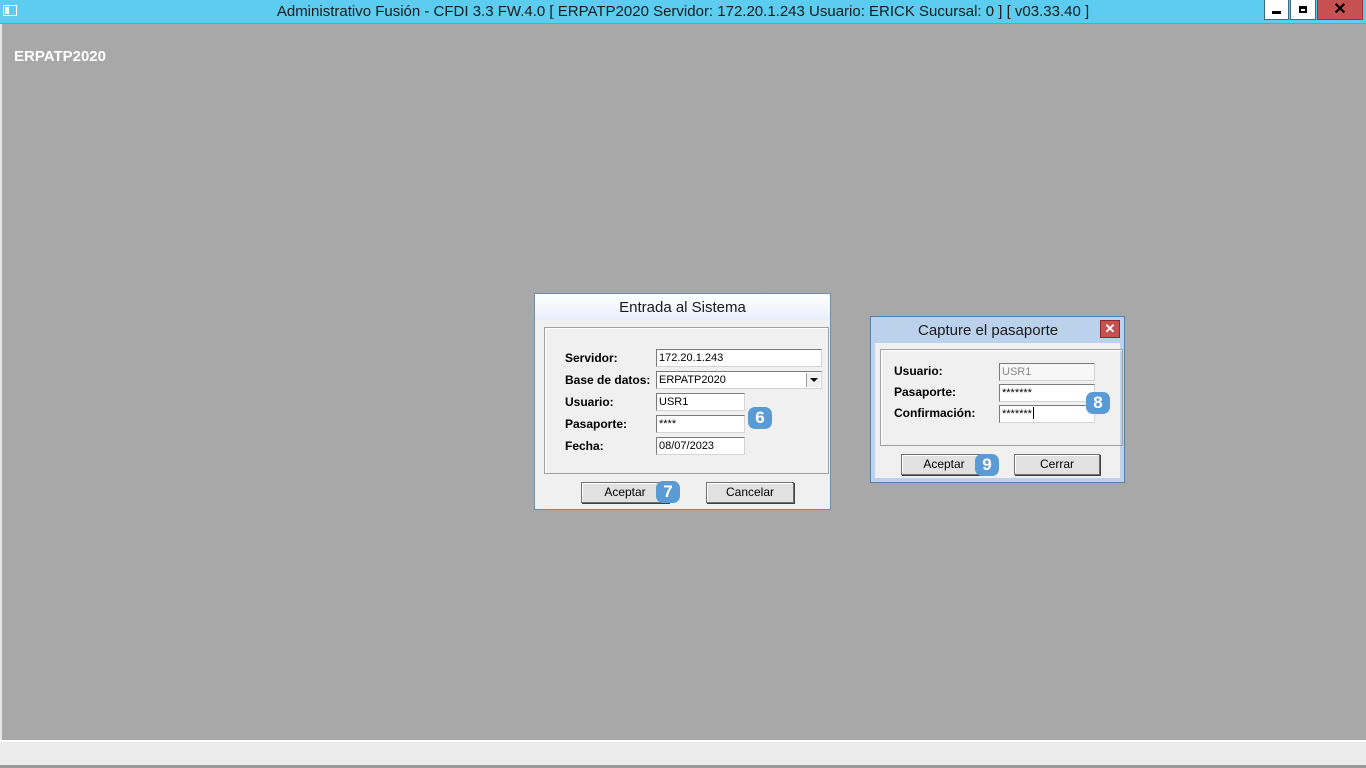 The height and width of the screenshot is (768, 1366). Describe the element at coordinates (591, 358) in the screenshot. I see `servidor-label: Servidor:` at that location.